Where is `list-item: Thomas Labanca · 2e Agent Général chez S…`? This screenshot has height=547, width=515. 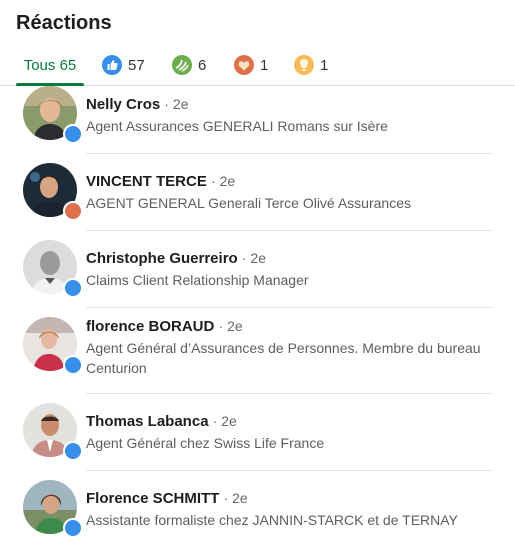
list-item: Thomas Labanca · 2e Agent Général chez S… is located at coordinates (257, 432).